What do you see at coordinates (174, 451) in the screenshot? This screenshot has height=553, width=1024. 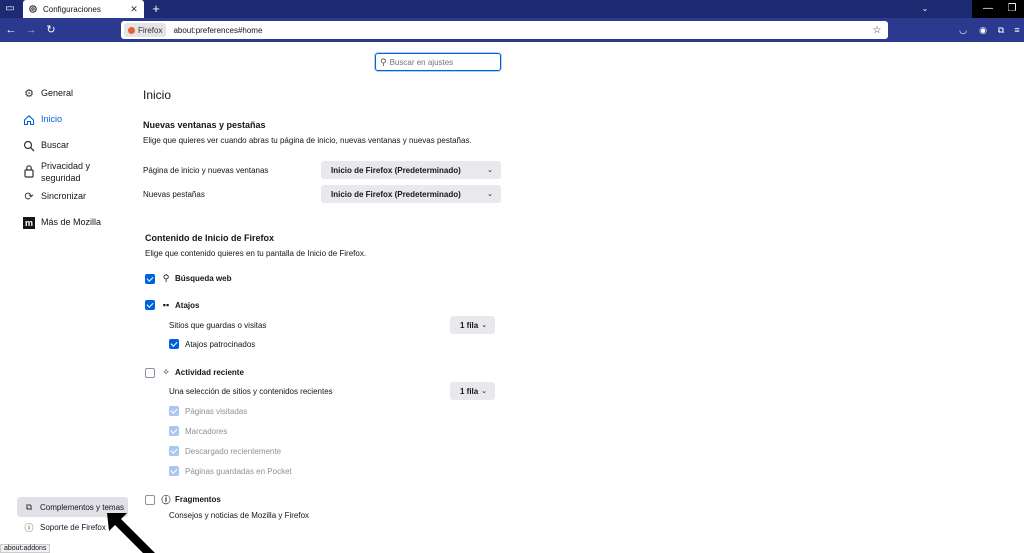 I see `recent-downloads-checkbox` at bounding box center [174, 451].